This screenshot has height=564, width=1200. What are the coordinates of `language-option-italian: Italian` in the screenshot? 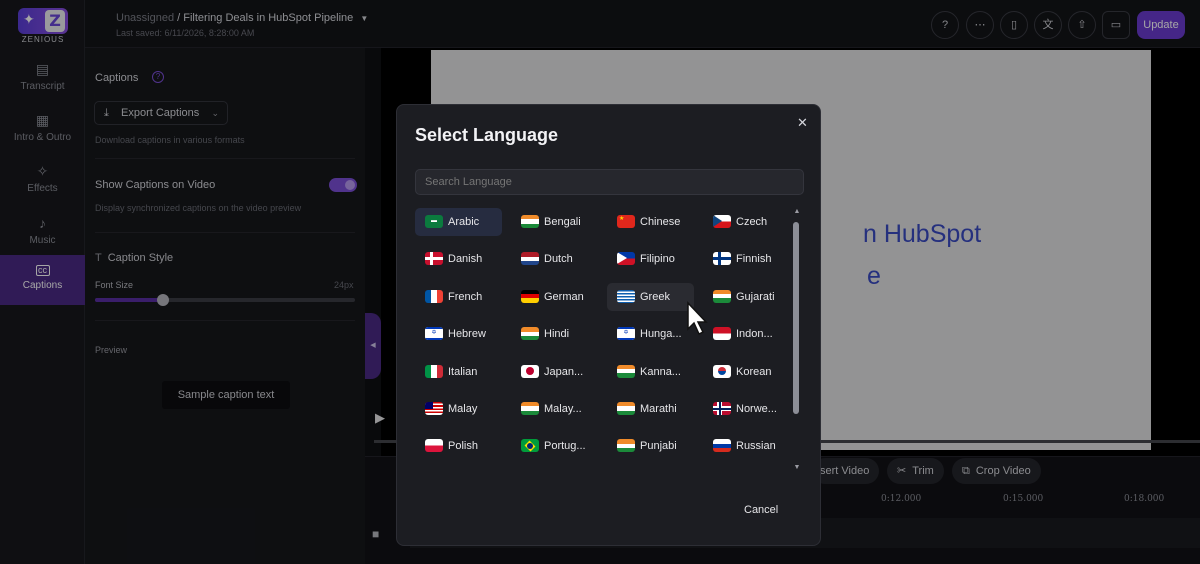 It's located at (458, 372).